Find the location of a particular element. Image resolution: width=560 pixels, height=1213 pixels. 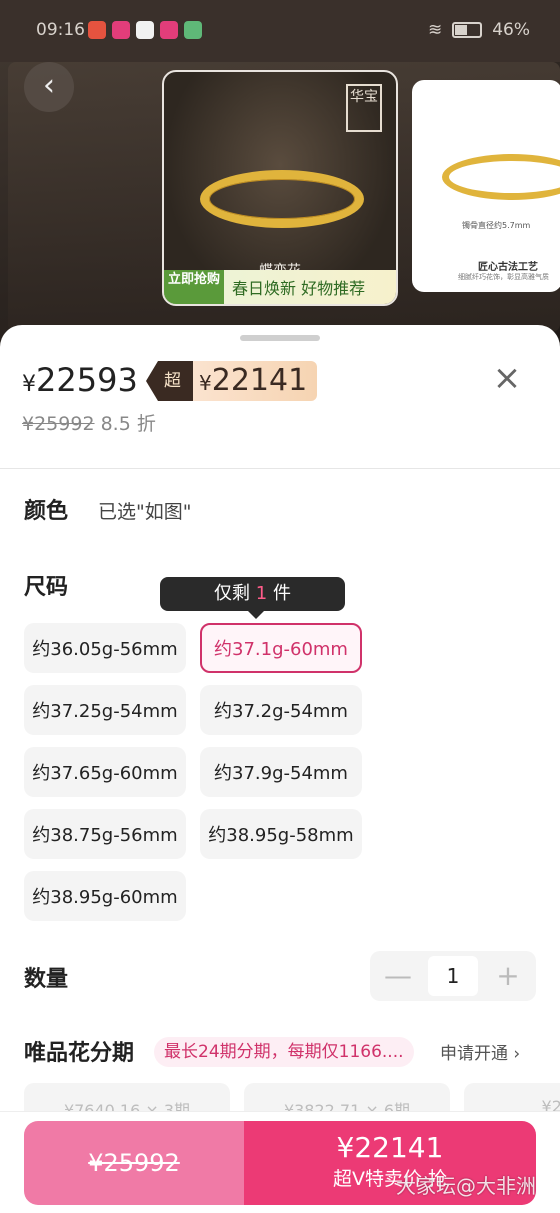

original-price-row: ¥25992 8.5 折 is located at coordinates (89, 422).